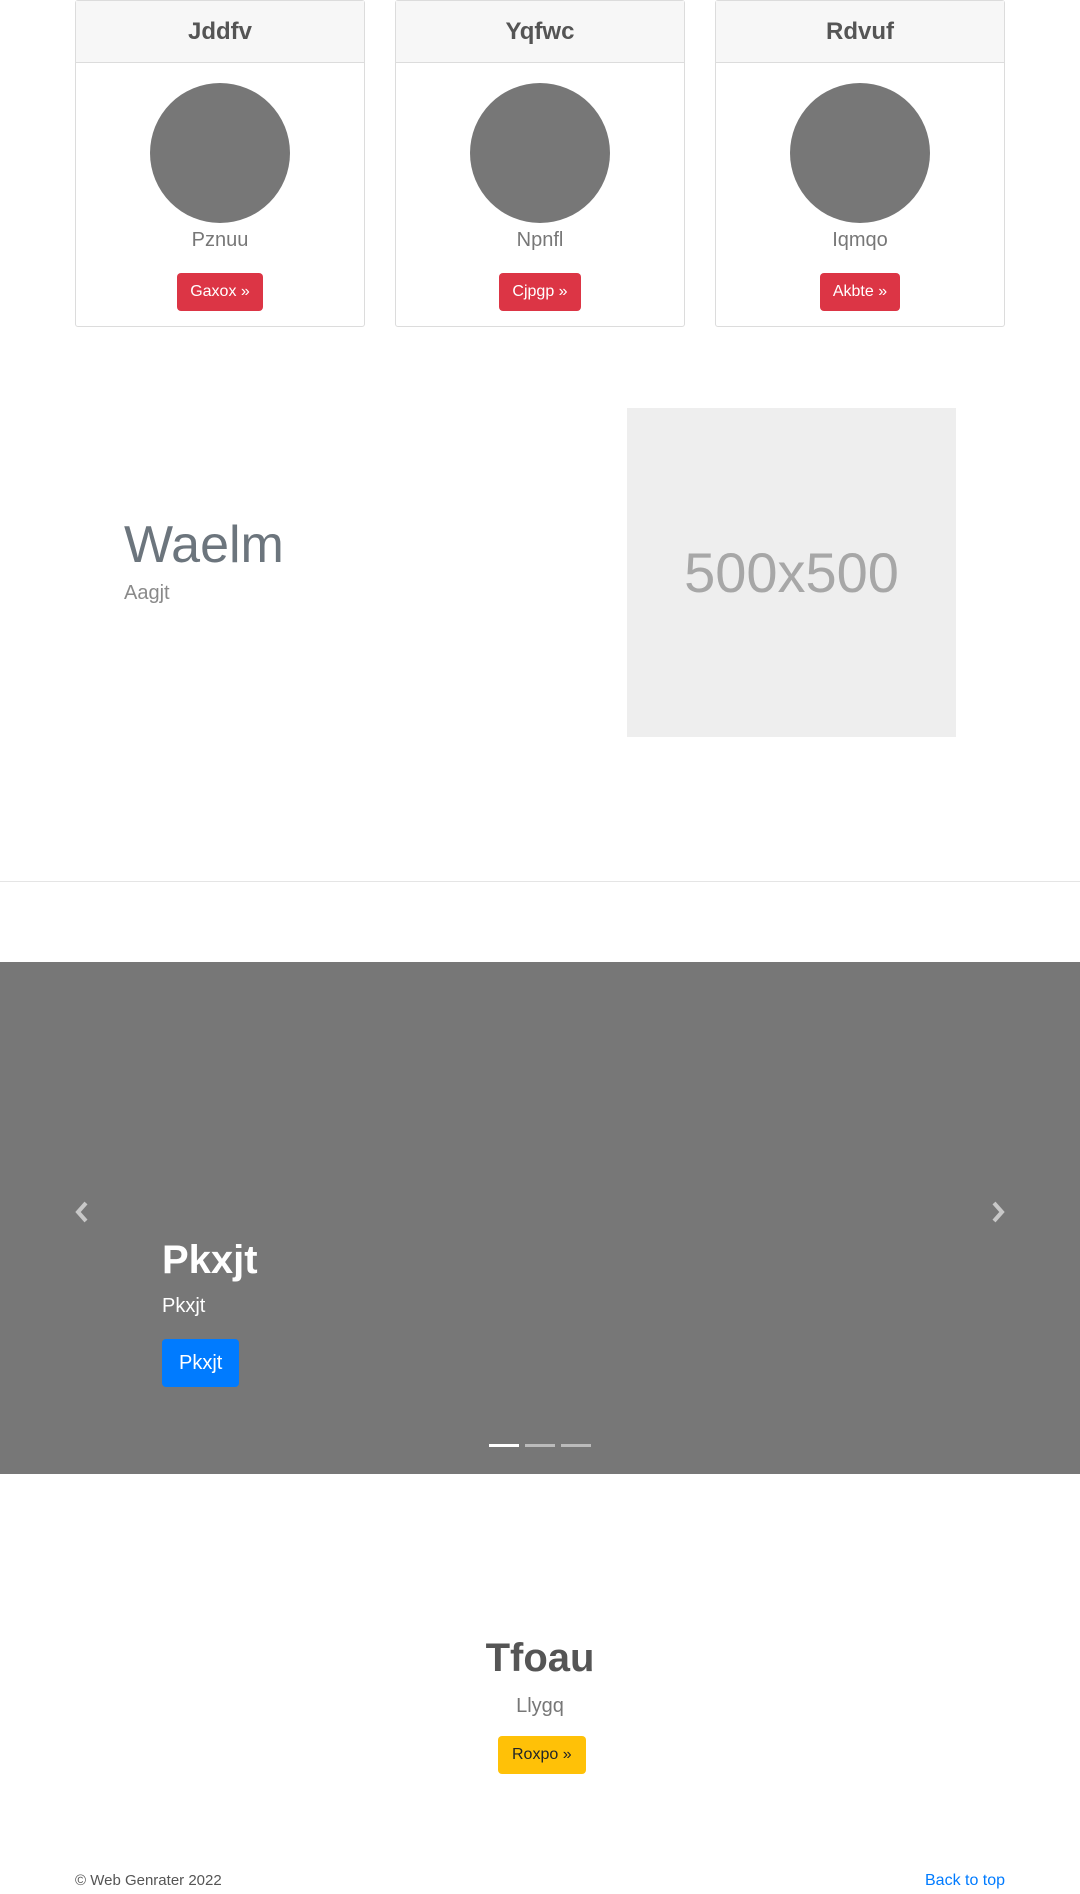  I want to click on placeholder-image: 500x500, so click(791, 572).